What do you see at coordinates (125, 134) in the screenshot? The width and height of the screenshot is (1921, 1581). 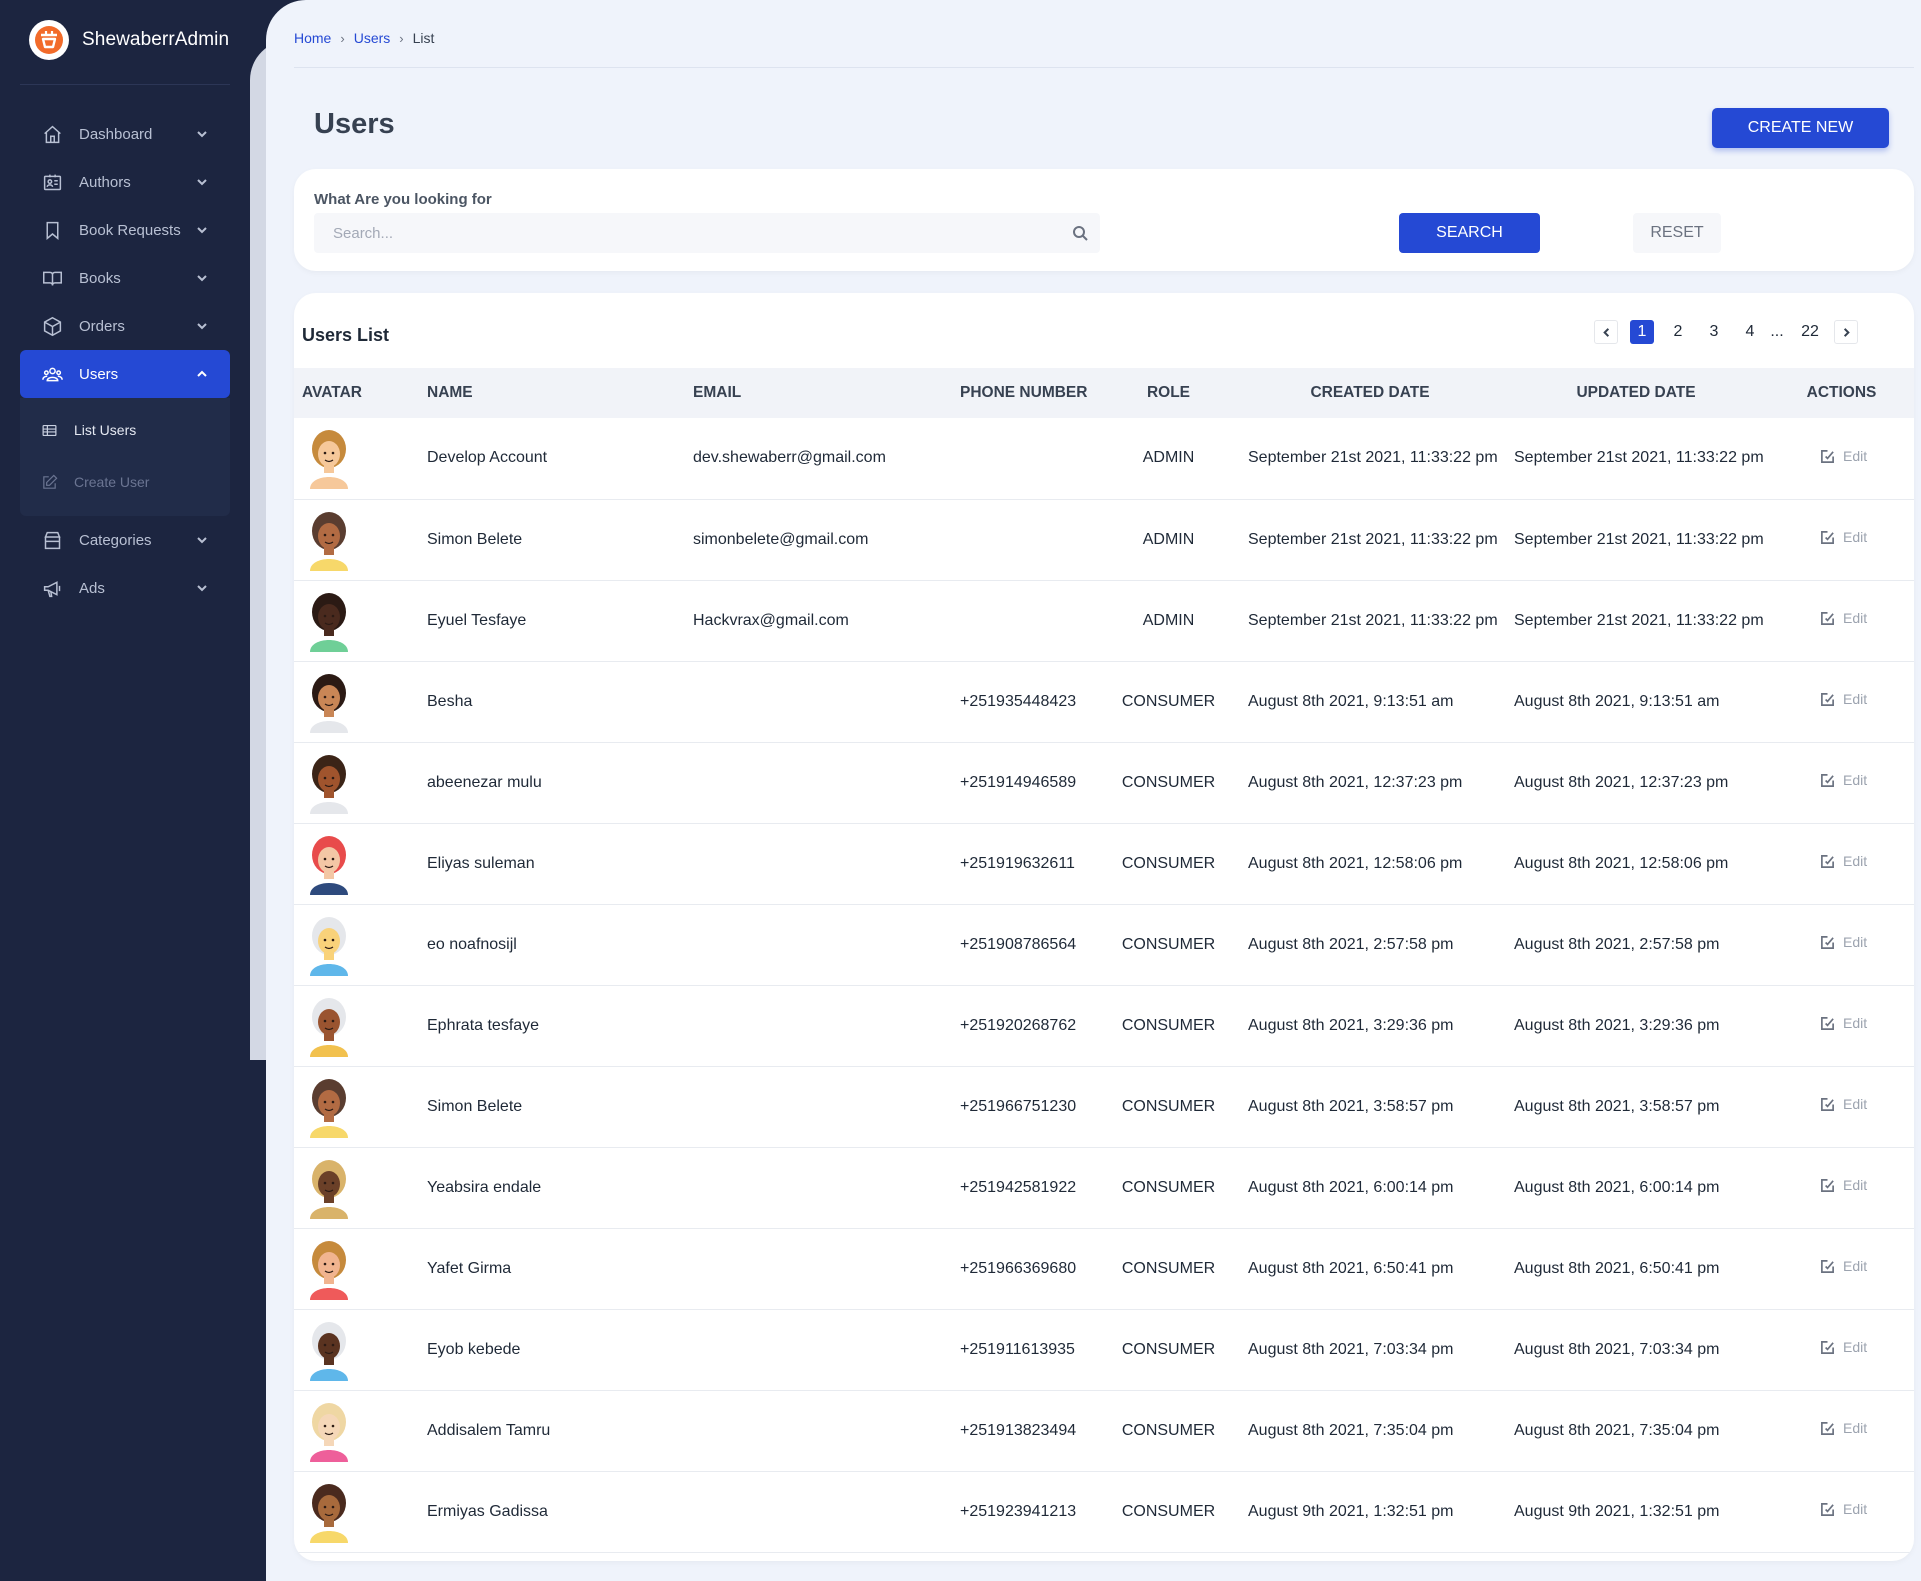 I see `sidebar-item-dashboard: Dashboard` at bounding box center [125, 134].